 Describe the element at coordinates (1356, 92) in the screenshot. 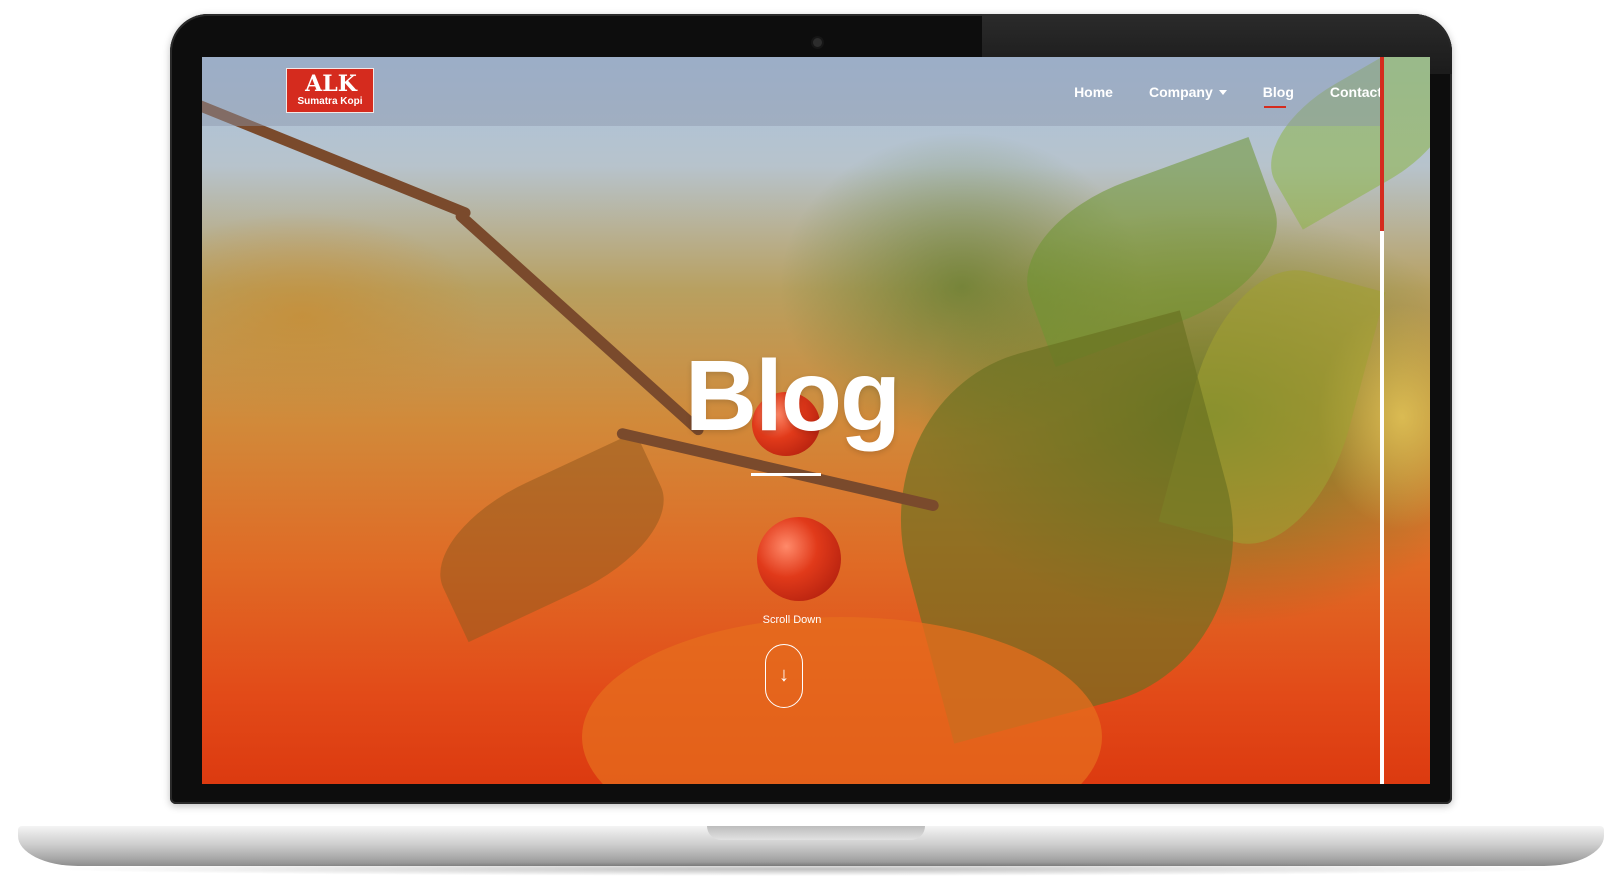

I see `nav-contact-link: Contact` at that location.